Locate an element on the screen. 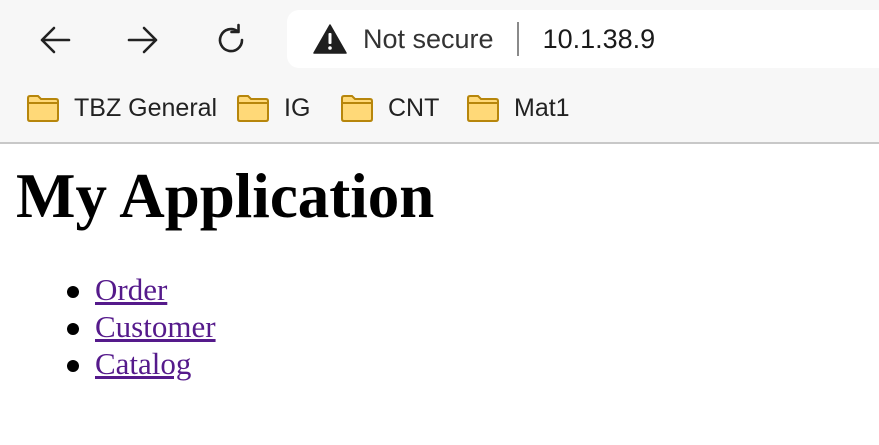 The image size is (879, 445). address-bar: Not secure 10.1.38.9 is located at coordinates (583, 39).